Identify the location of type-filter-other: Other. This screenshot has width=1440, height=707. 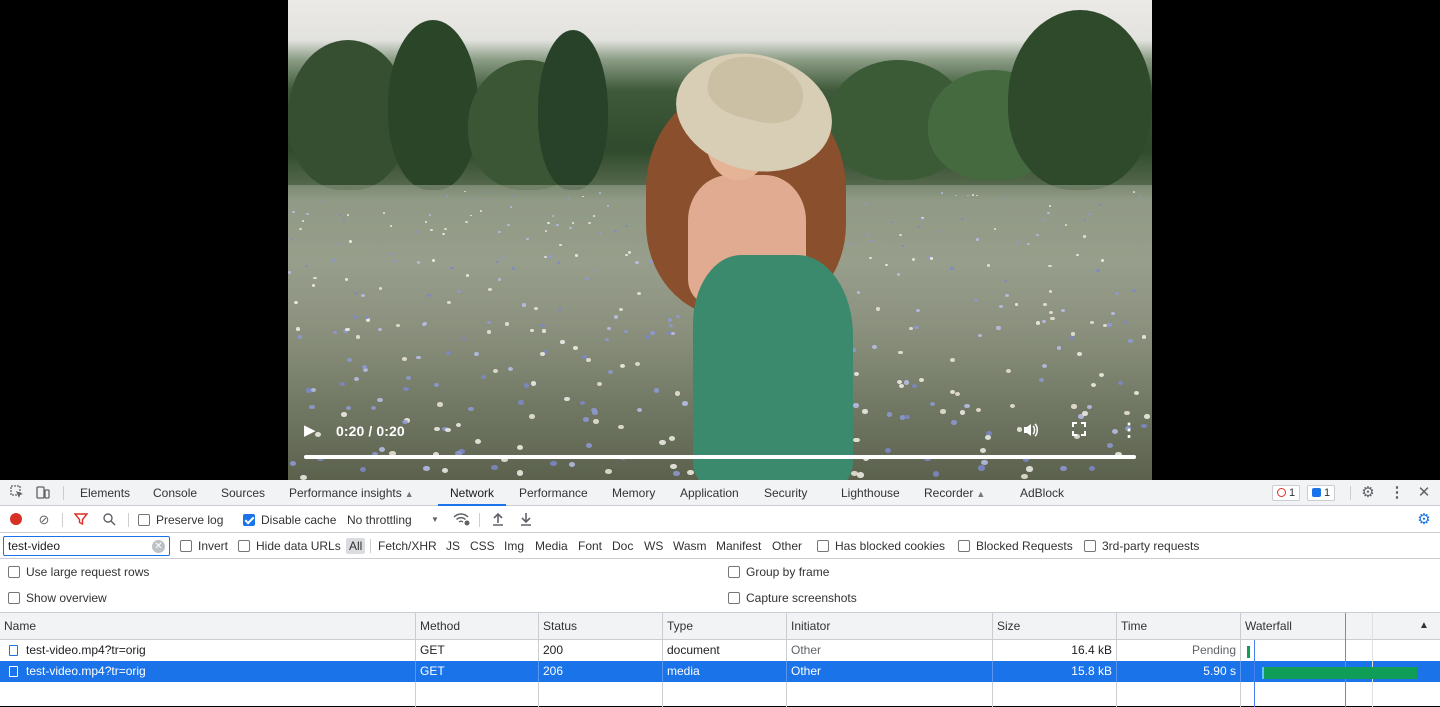
(787, 546).